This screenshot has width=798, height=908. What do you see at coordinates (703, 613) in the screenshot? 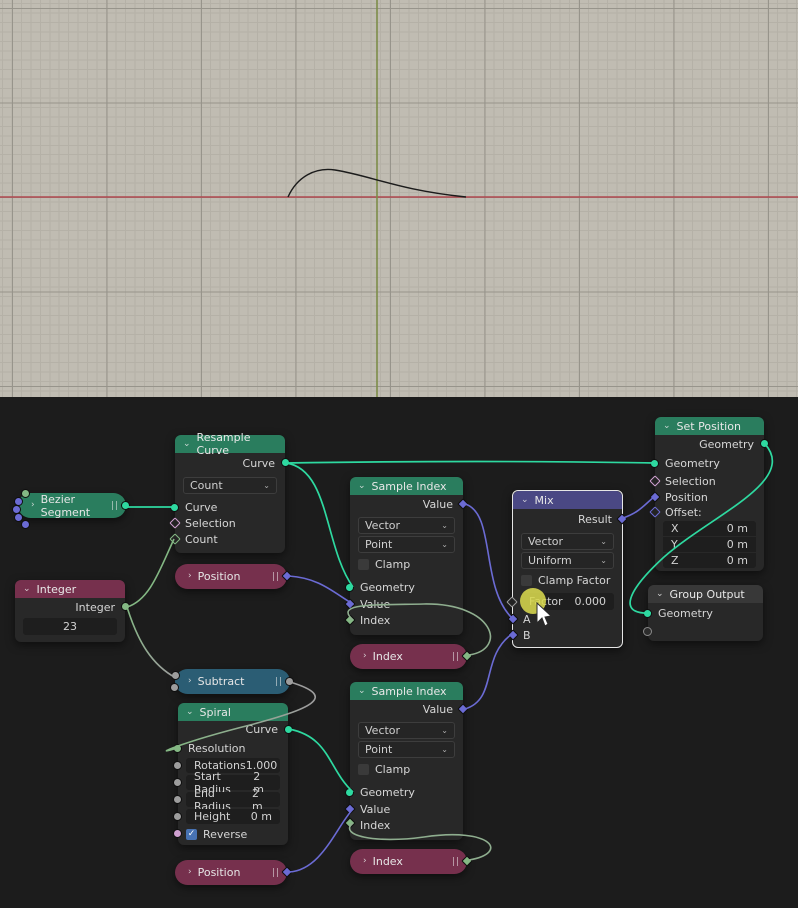
I see `node-group-output: ⌄ Group Output Geometry` at bounding box center [703, 613].